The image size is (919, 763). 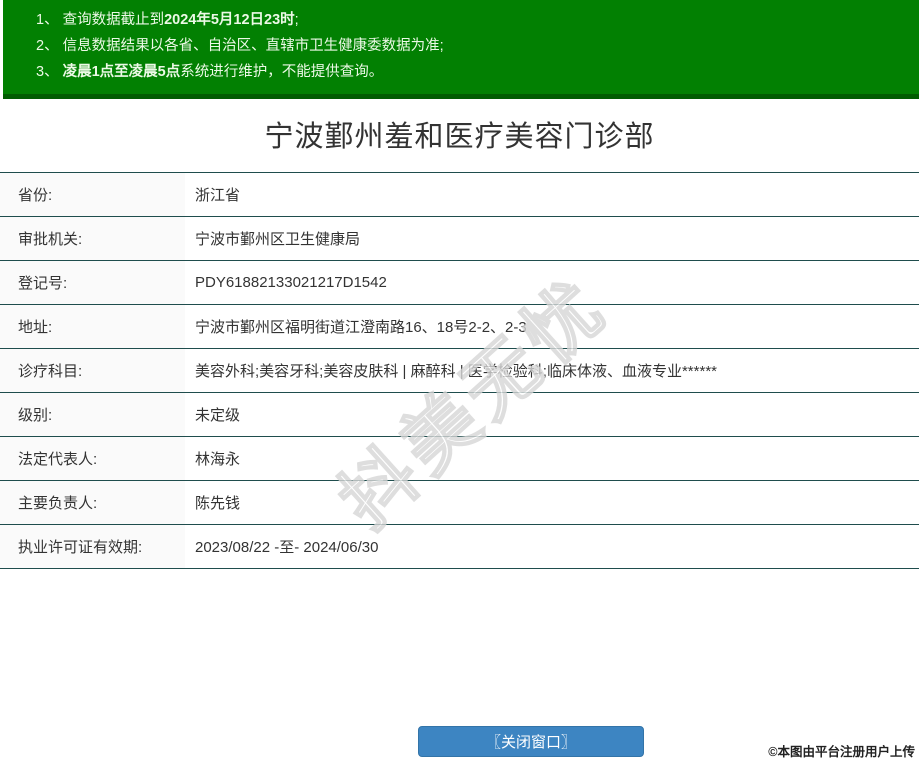 I want to click on notice-text: 查询数据截止到, so click(x=113, y=20).